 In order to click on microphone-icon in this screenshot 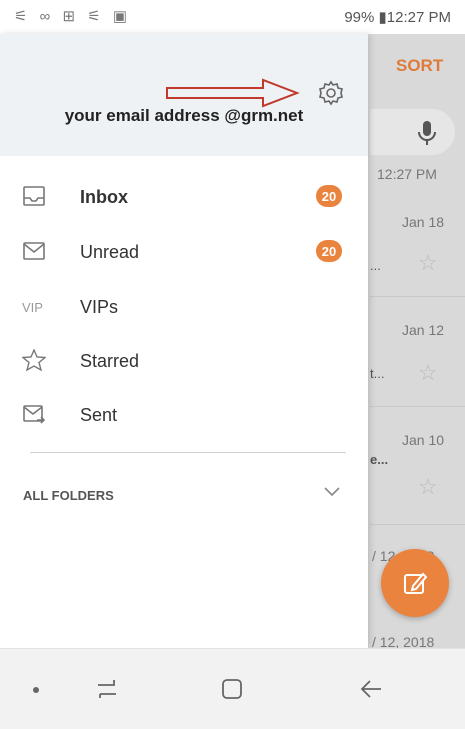, I will do `click(427, 133)`.